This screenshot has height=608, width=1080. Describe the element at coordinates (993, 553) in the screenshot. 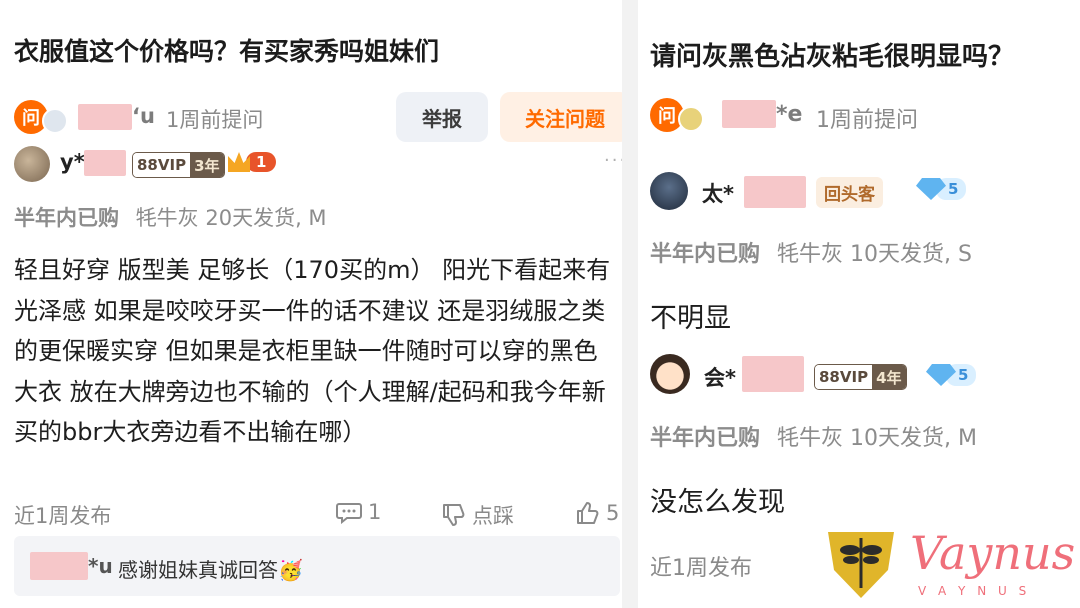

I see `watermark-brand: Vaynus` at that location.